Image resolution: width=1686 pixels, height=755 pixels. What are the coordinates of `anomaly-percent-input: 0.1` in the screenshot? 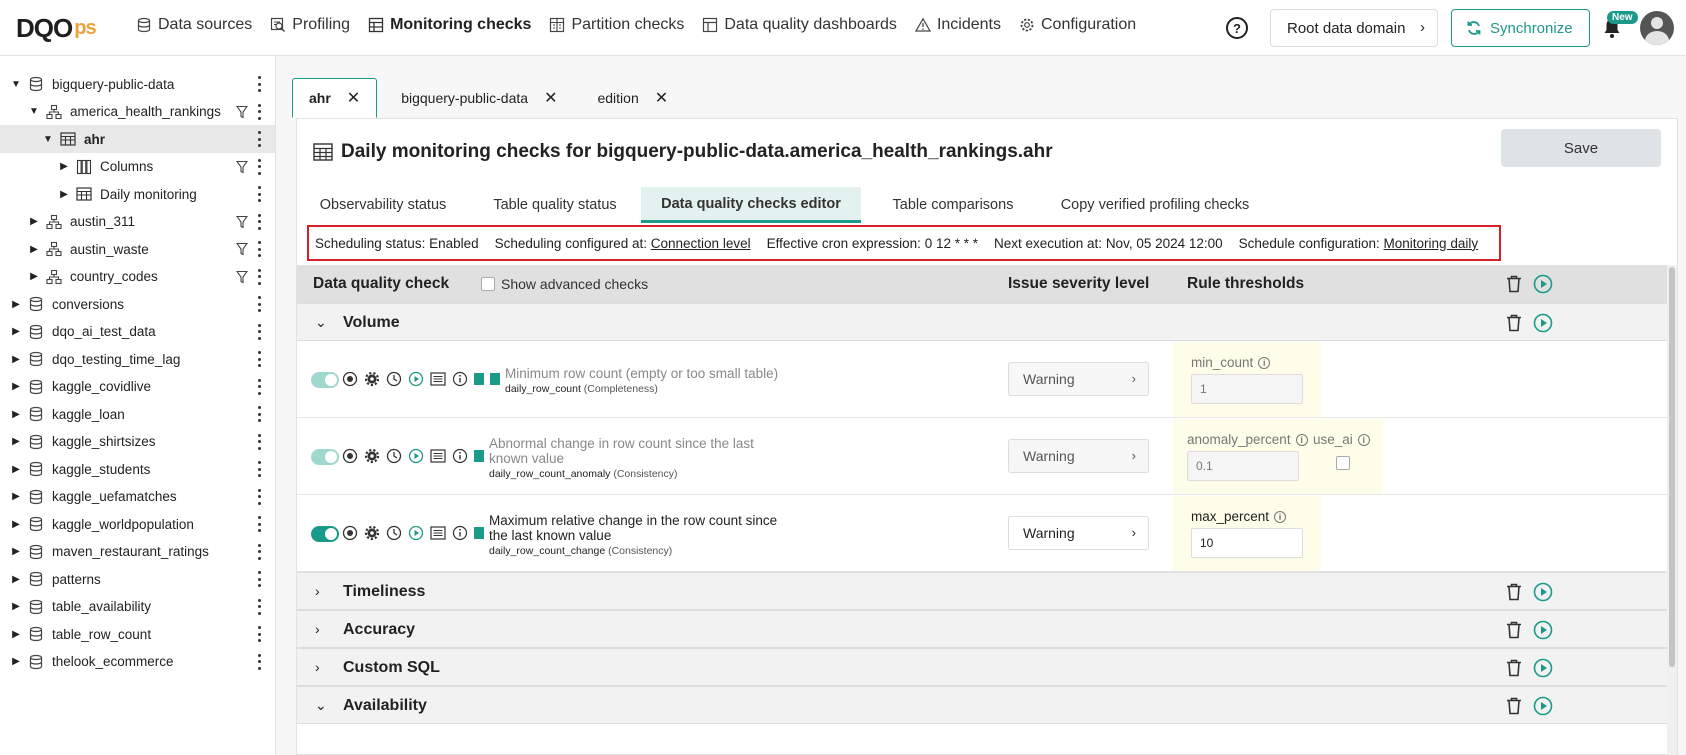 It's located at (1243, 466).